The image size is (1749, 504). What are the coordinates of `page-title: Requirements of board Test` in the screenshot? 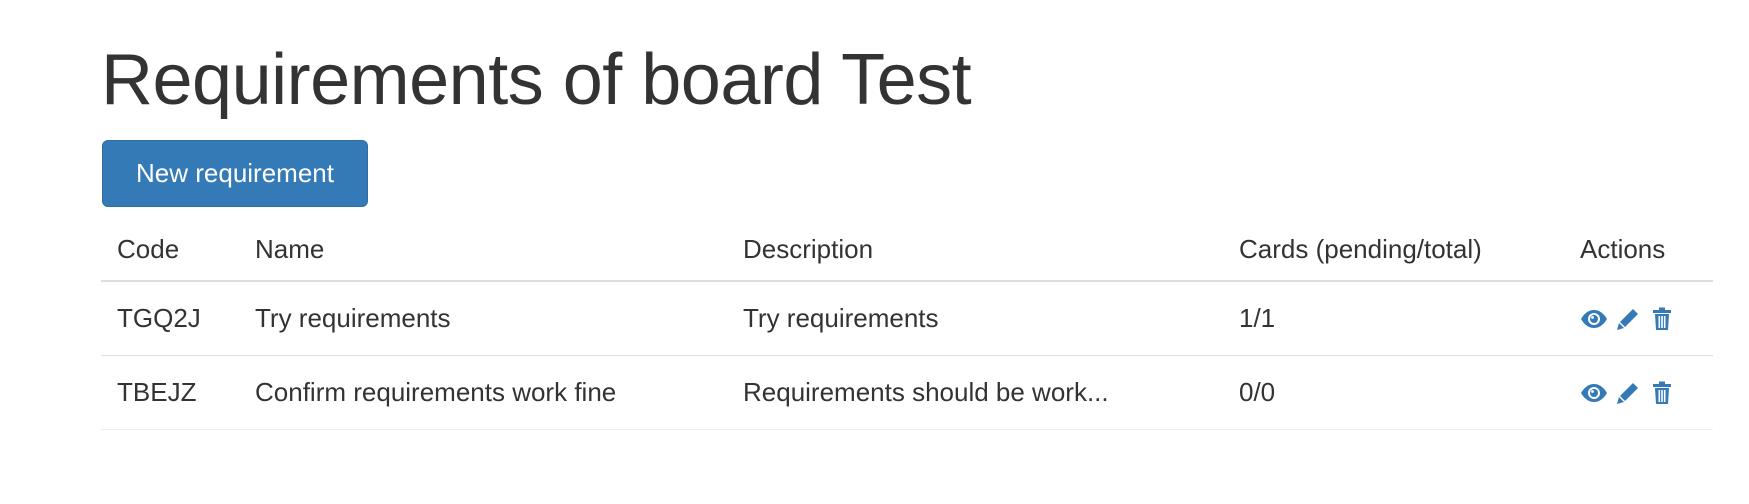 It's located at (536, 80).